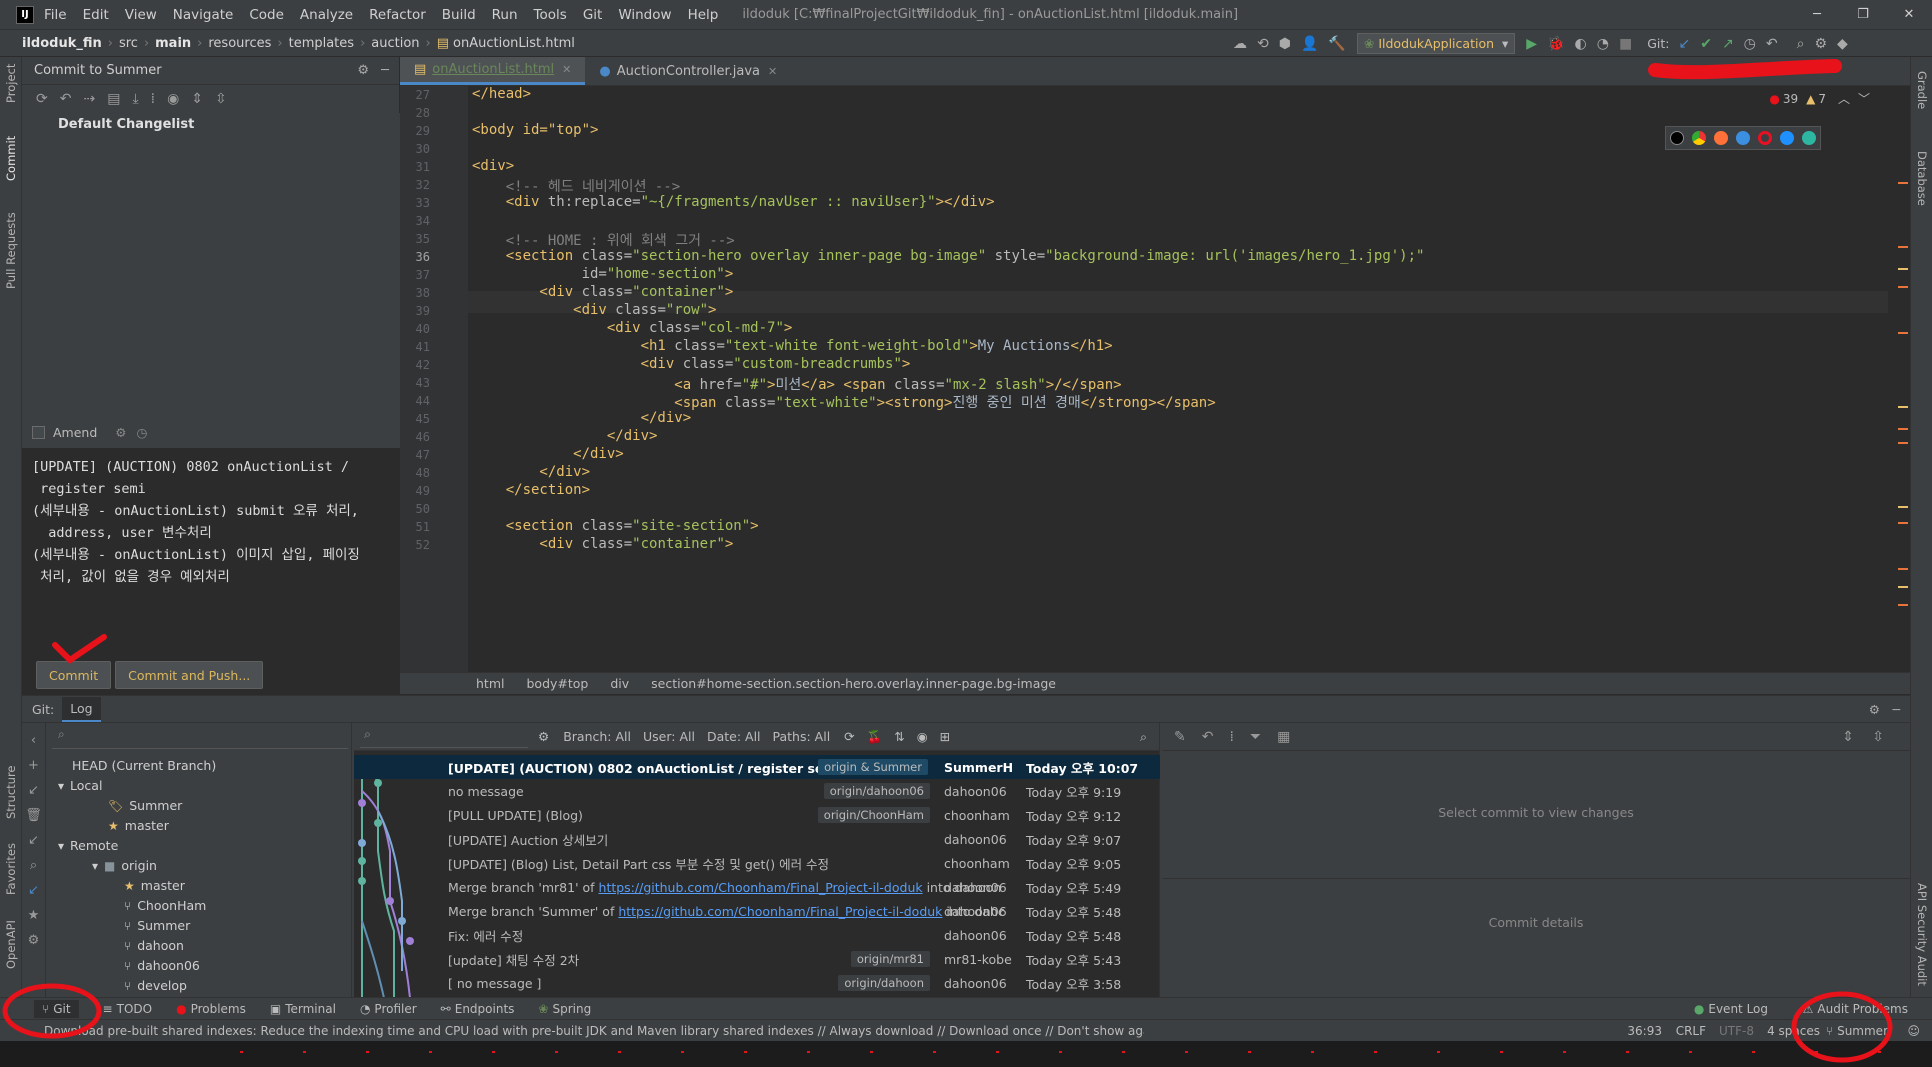  What do you see at coordinates (688, 71) in the screenshot?
I see `tab-auctioncontroller: ● AuctionController.java ✕` at bounding box center [688, 71].